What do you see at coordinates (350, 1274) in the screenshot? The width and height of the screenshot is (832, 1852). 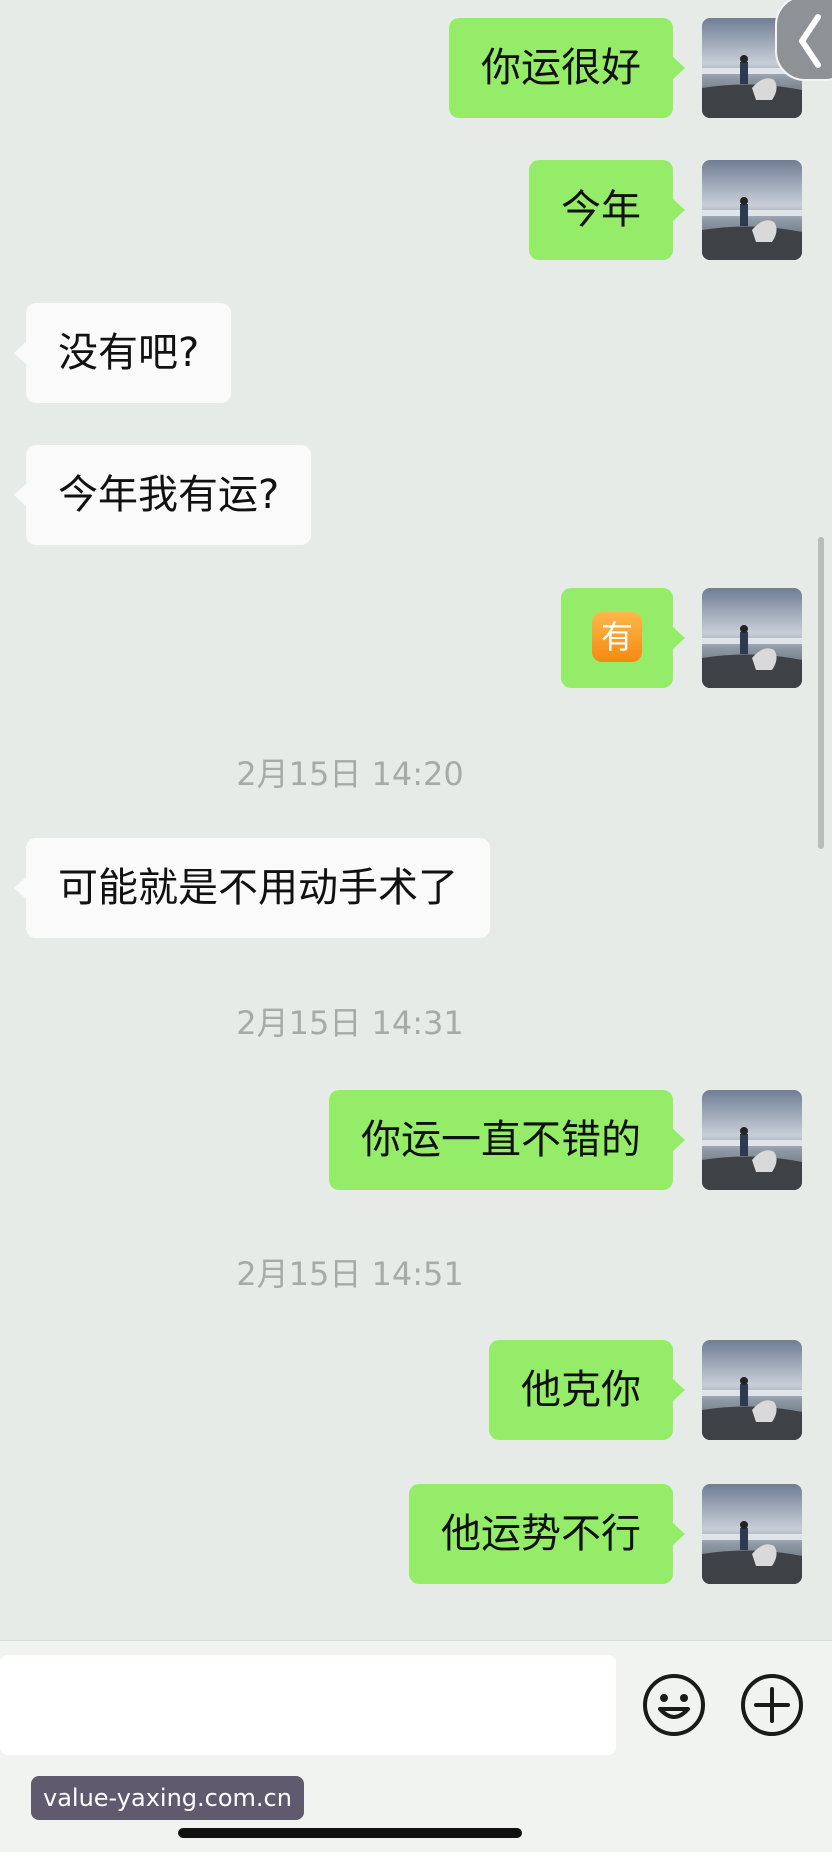 I see `timestamp: 2月15日 14:51` at bounding box center [350, 1274].